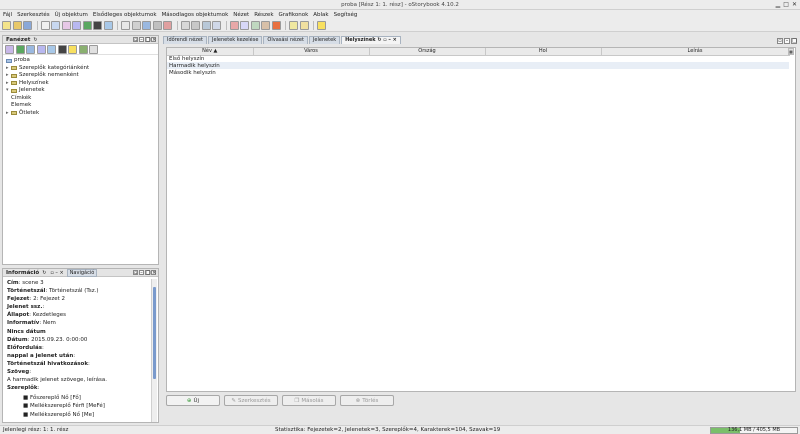 The width and height of the screenshot is (800, 434). I want to click on column-header-city: Város, so click(311, 52).